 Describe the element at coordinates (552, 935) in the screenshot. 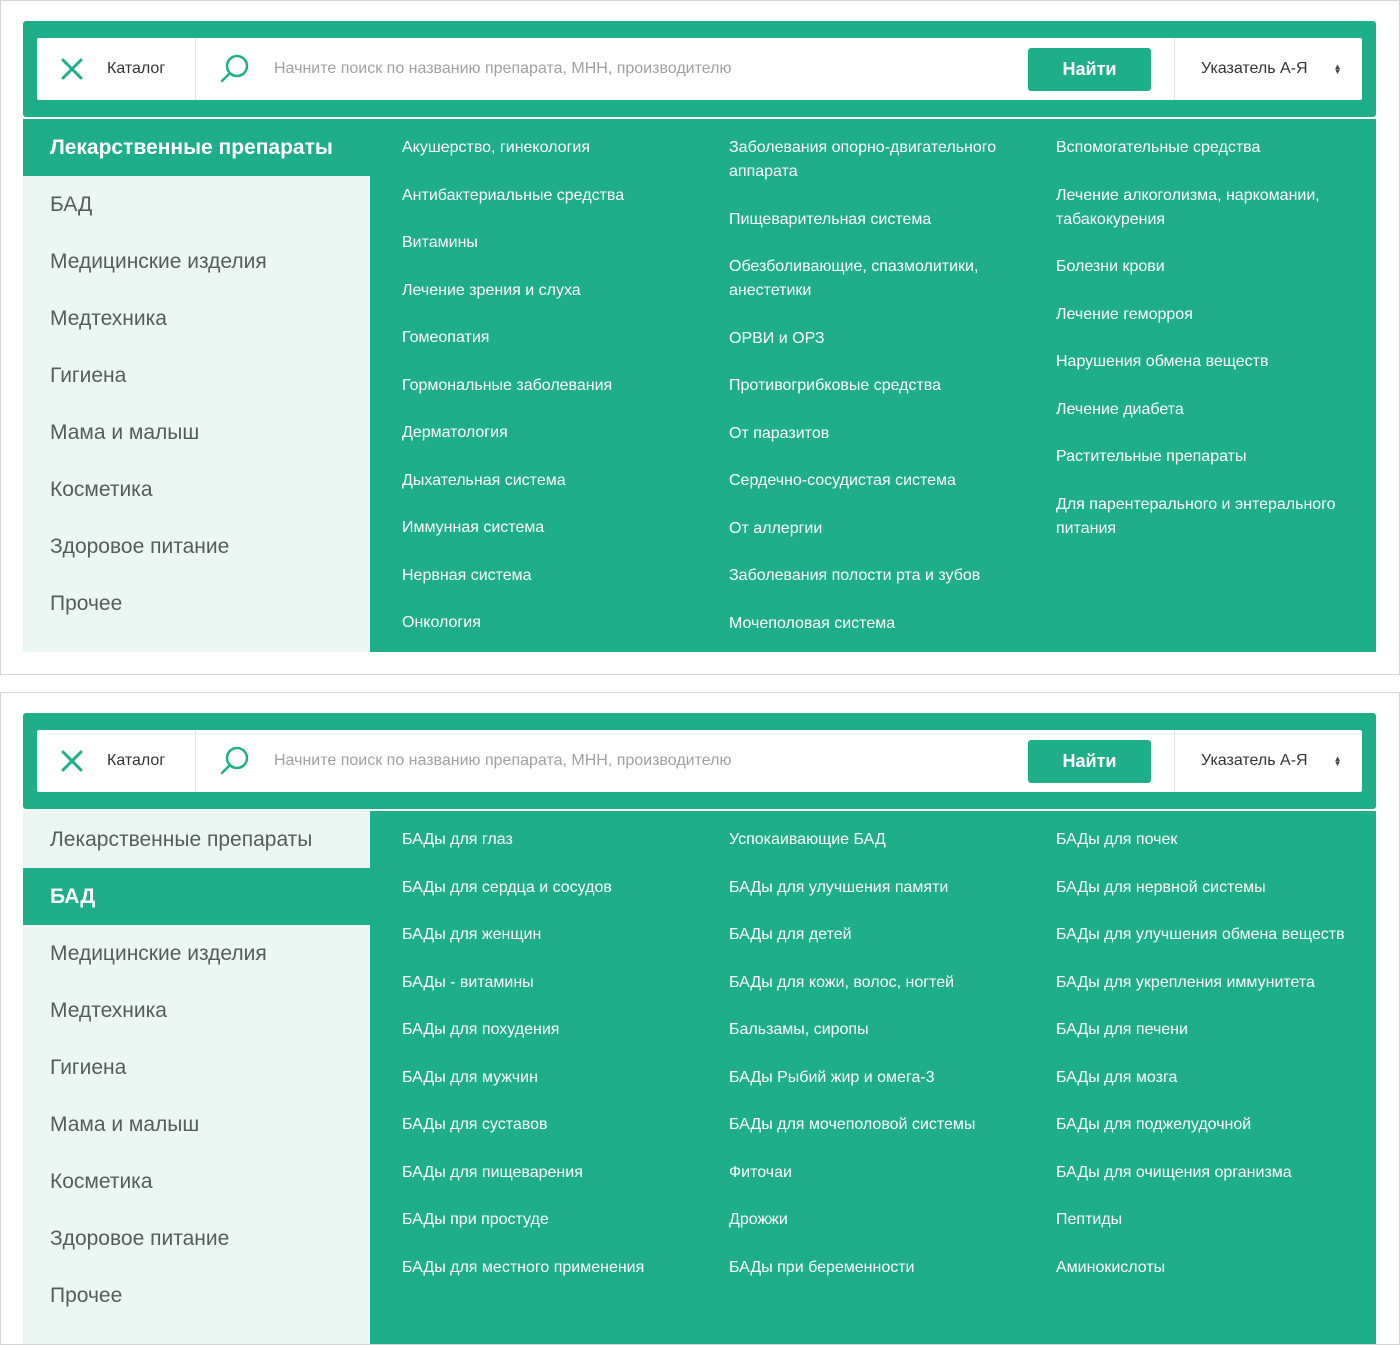

I see `subcategory-link: БАДы для женщин` at that location.